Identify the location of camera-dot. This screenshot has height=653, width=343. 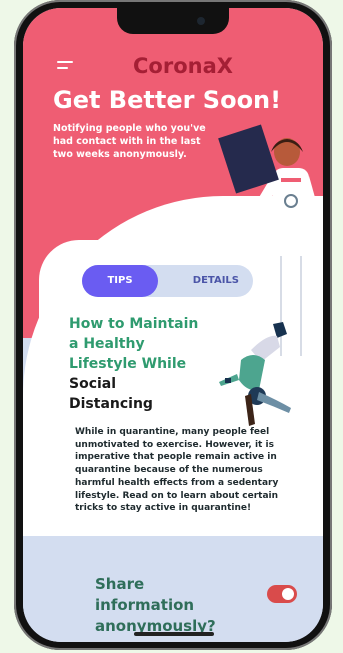
(201, 21).